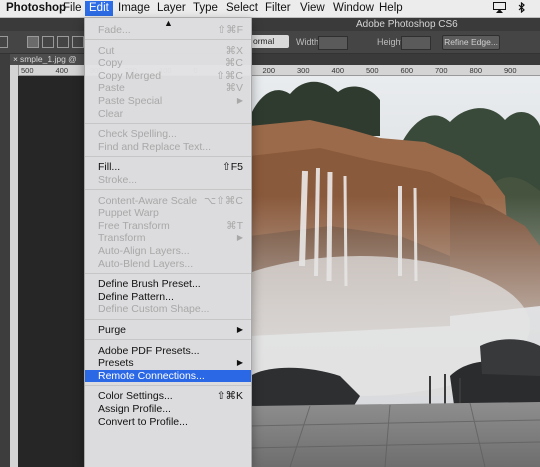 The width and height of the screenshot is (540, 467). What do you see at coordinates (168, 363) in the screenshot?
I see `menu-item-presets: Presets ▶` at bounding box center [168, 363].